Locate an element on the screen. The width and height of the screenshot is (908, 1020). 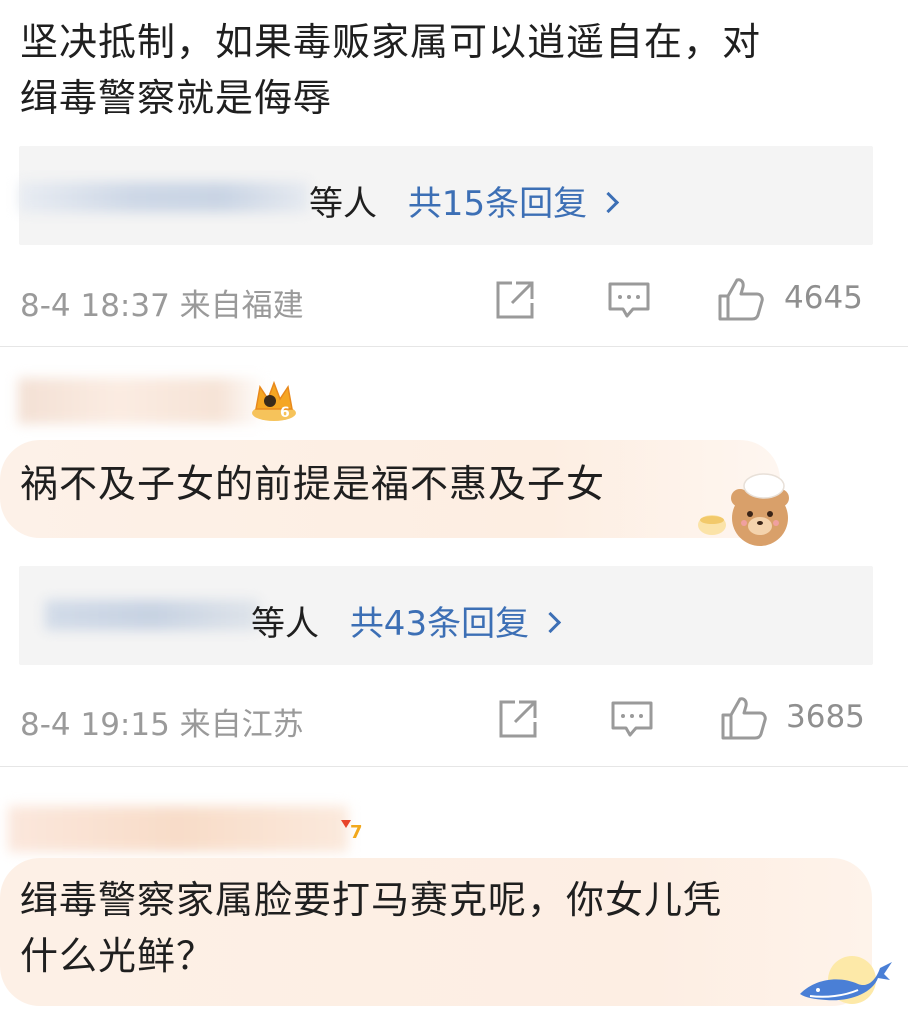
comment-1-text: 坚决抵制，如果毒贩家属可以逍遥自在，对 缉毒警察就是侮辱 is located at coordinates (391, 70).